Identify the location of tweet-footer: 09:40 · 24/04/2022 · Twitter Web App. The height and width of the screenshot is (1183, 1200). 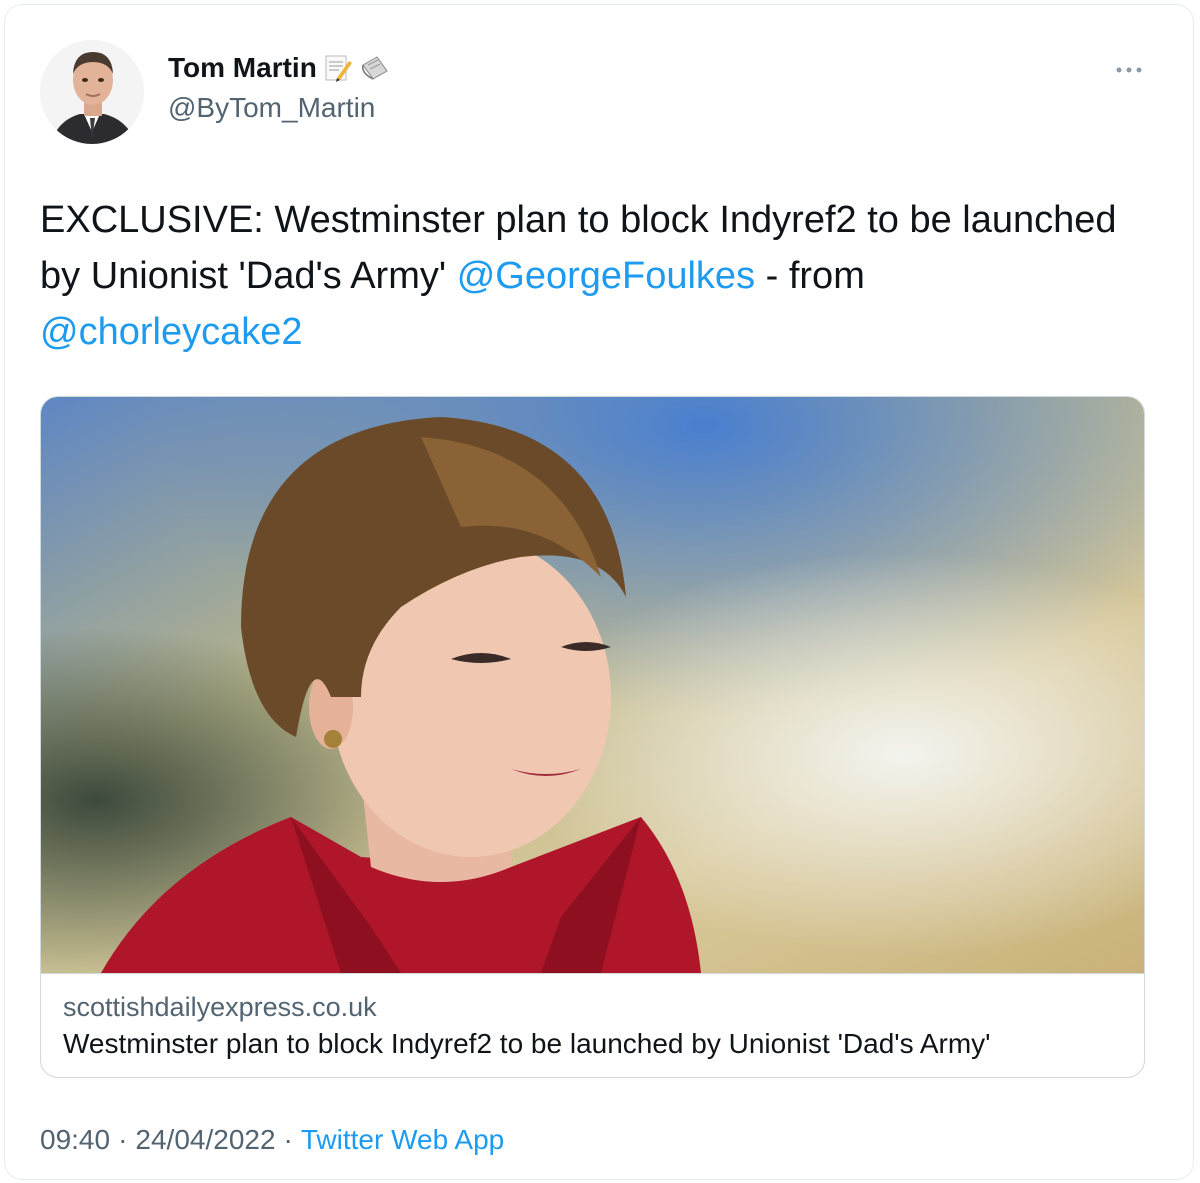
(272, 1140).